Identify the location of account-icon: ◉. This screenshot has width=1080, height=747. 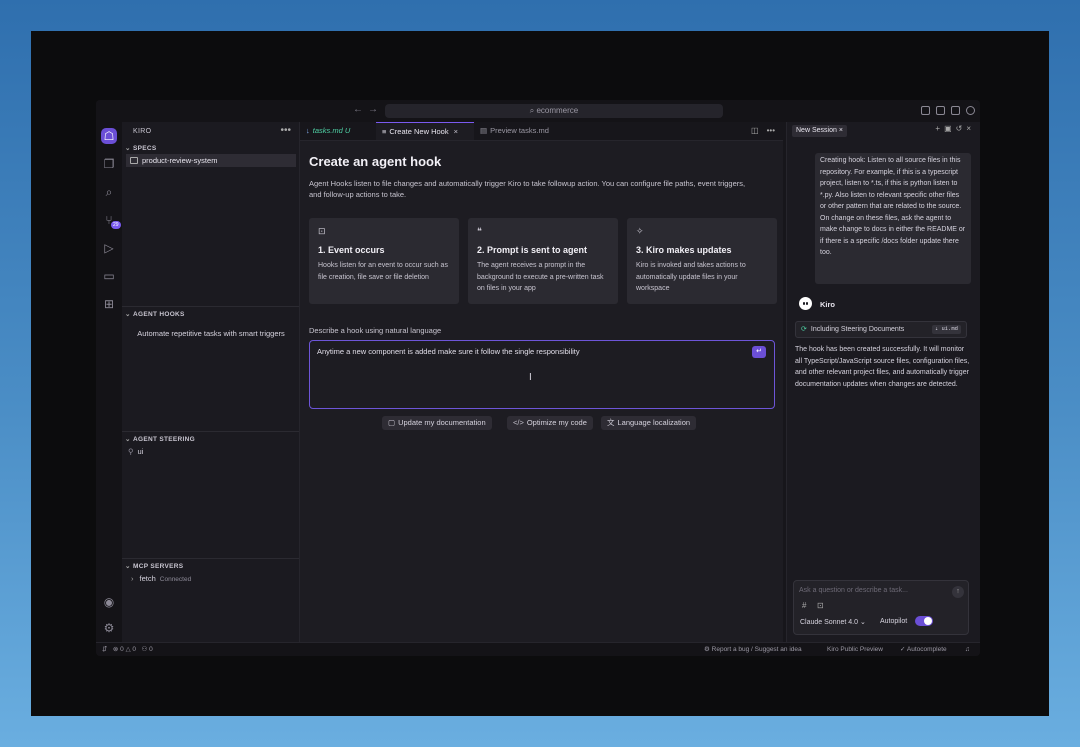
(109, 602).